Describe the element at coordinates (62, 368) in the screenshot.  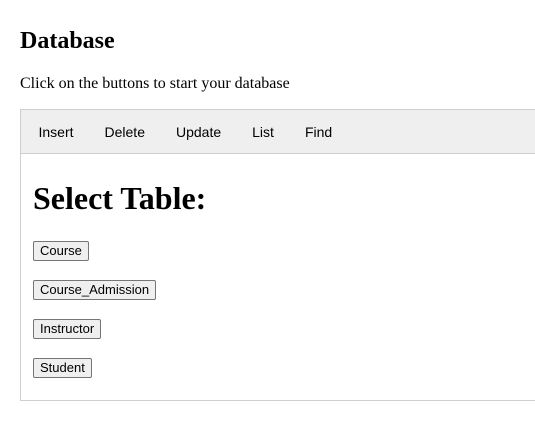
I see `student-button: Student` at that location.